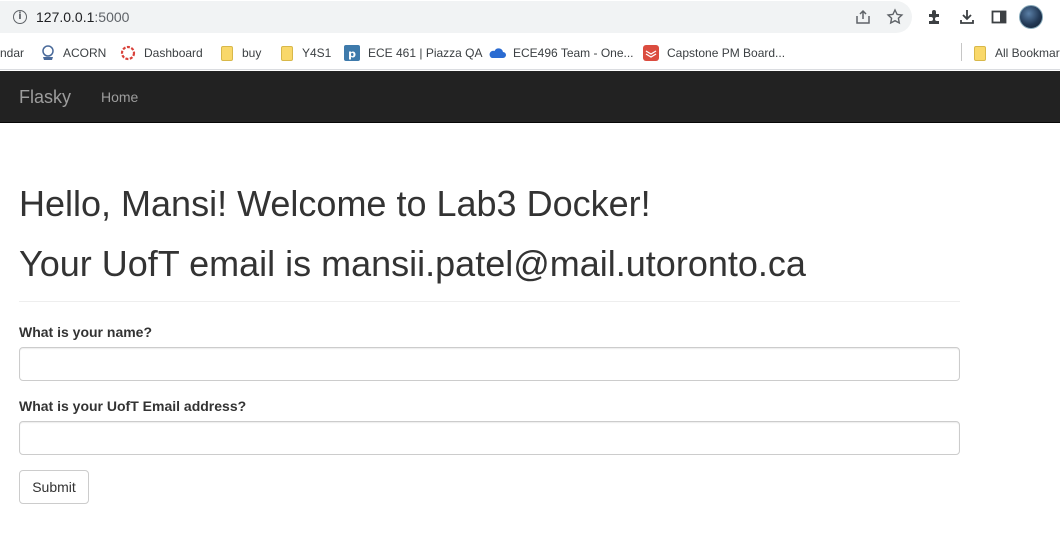 The height and width of the screenshot is (538, 1060). What do you see at coordinates (967, 17) in the screenshot?
I see `download-icon` at bounding box center [967, 17].